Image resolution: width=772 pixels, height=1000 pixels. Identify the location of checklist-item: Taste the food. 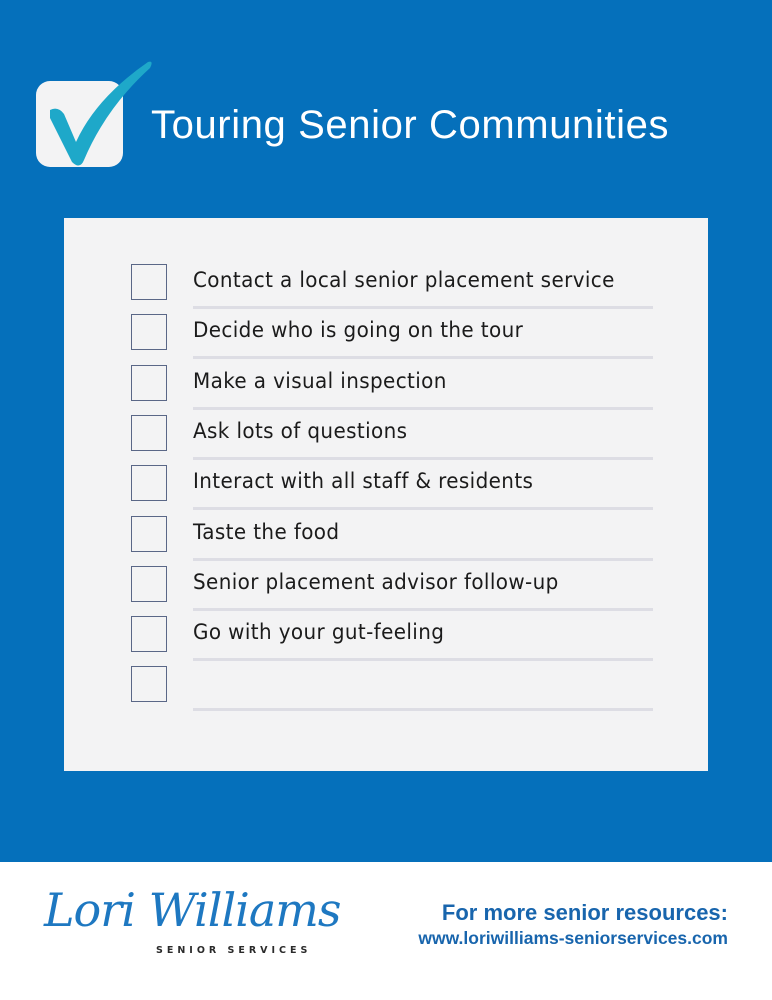
(386, 515).